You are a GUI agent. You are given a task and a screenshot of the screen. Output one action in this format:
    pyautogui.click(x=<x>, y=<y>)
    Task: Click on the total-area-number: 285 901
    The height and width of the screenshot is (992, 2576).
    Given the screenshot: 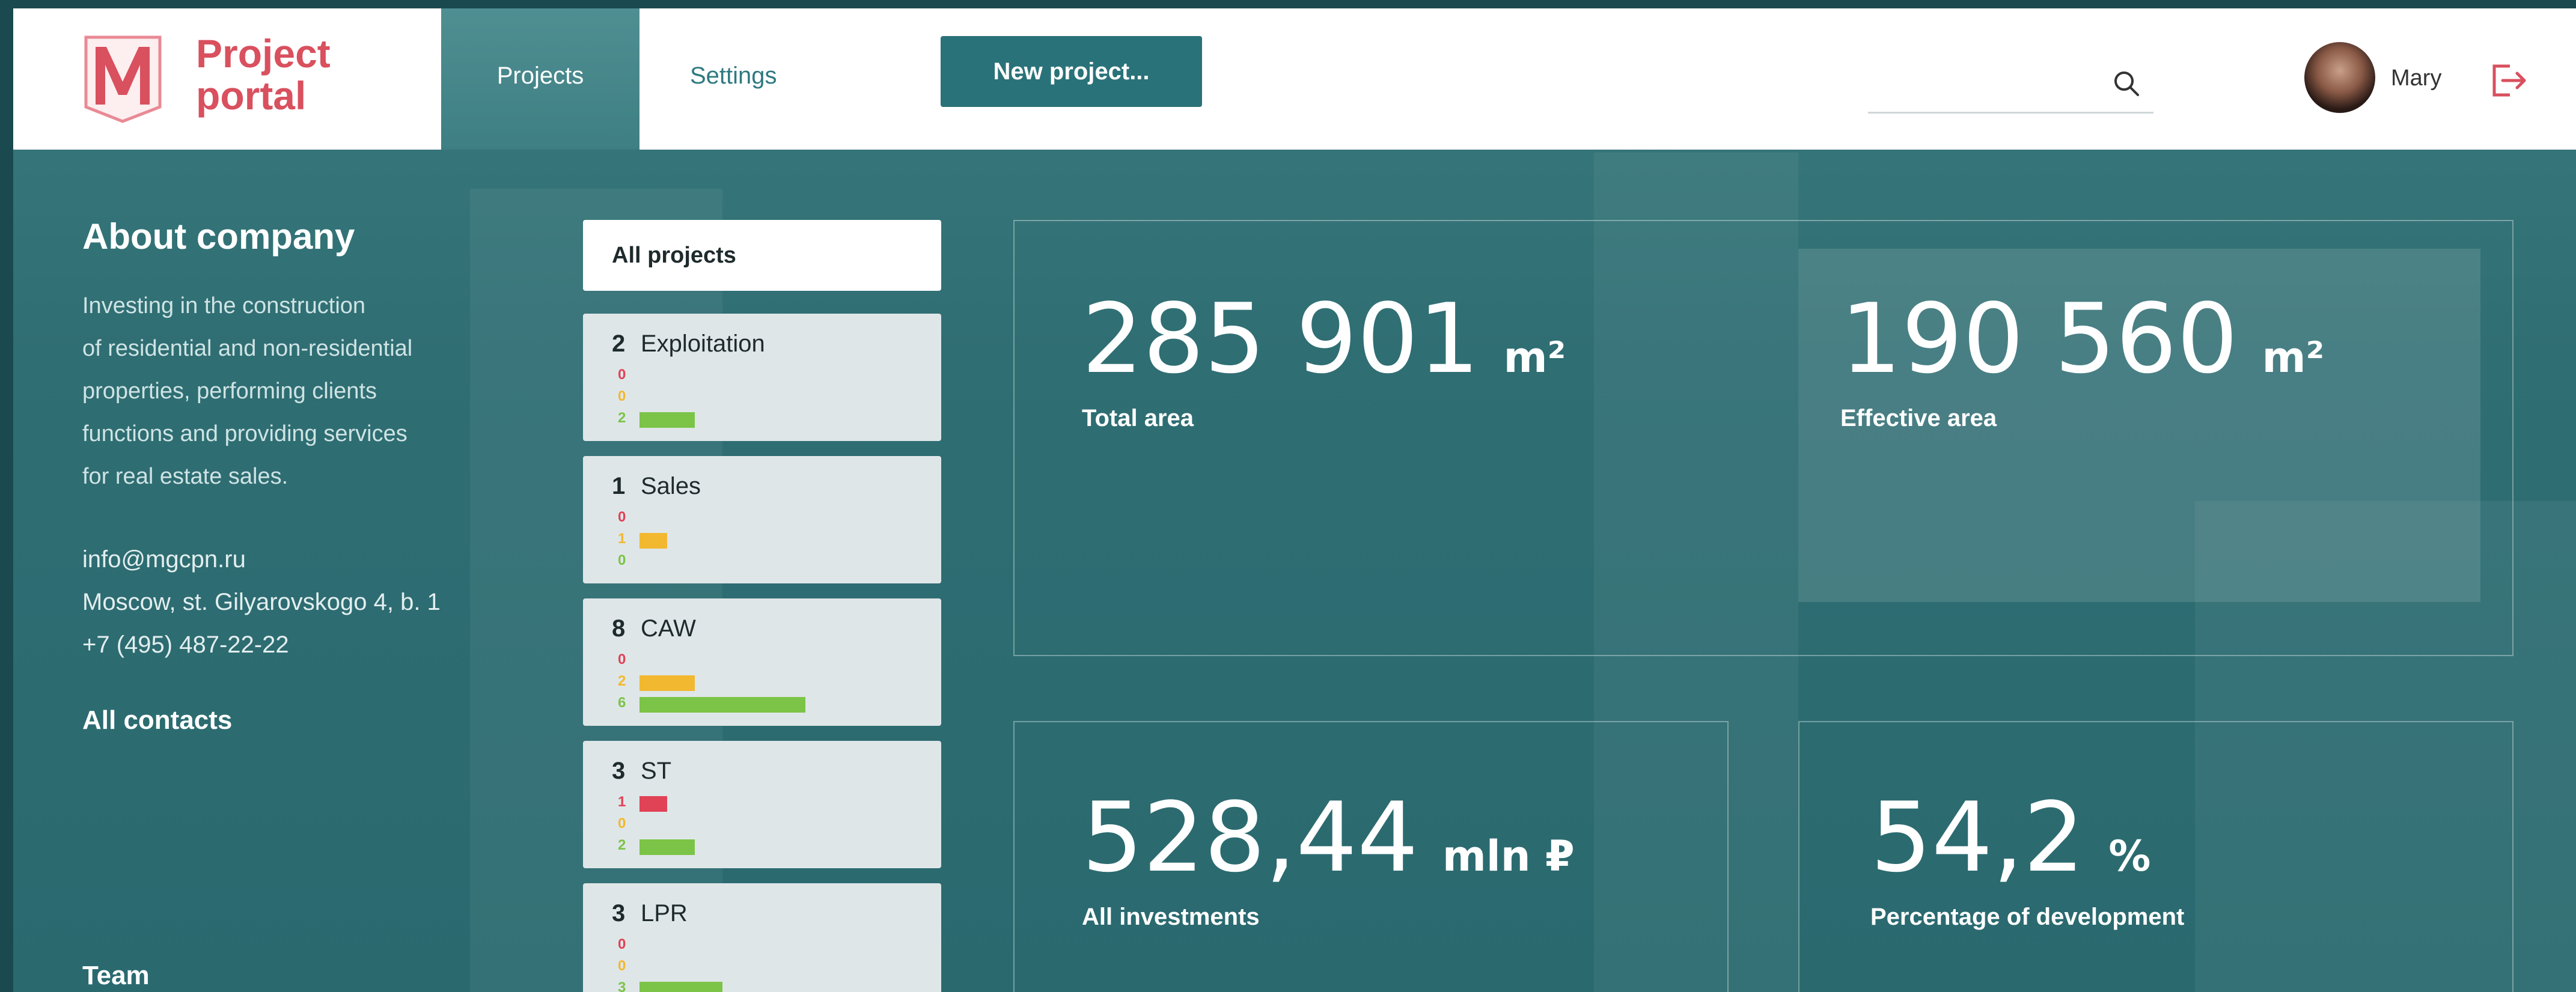 What is the action you would take?
    pyautogui.click(x=1281, y=338)
    